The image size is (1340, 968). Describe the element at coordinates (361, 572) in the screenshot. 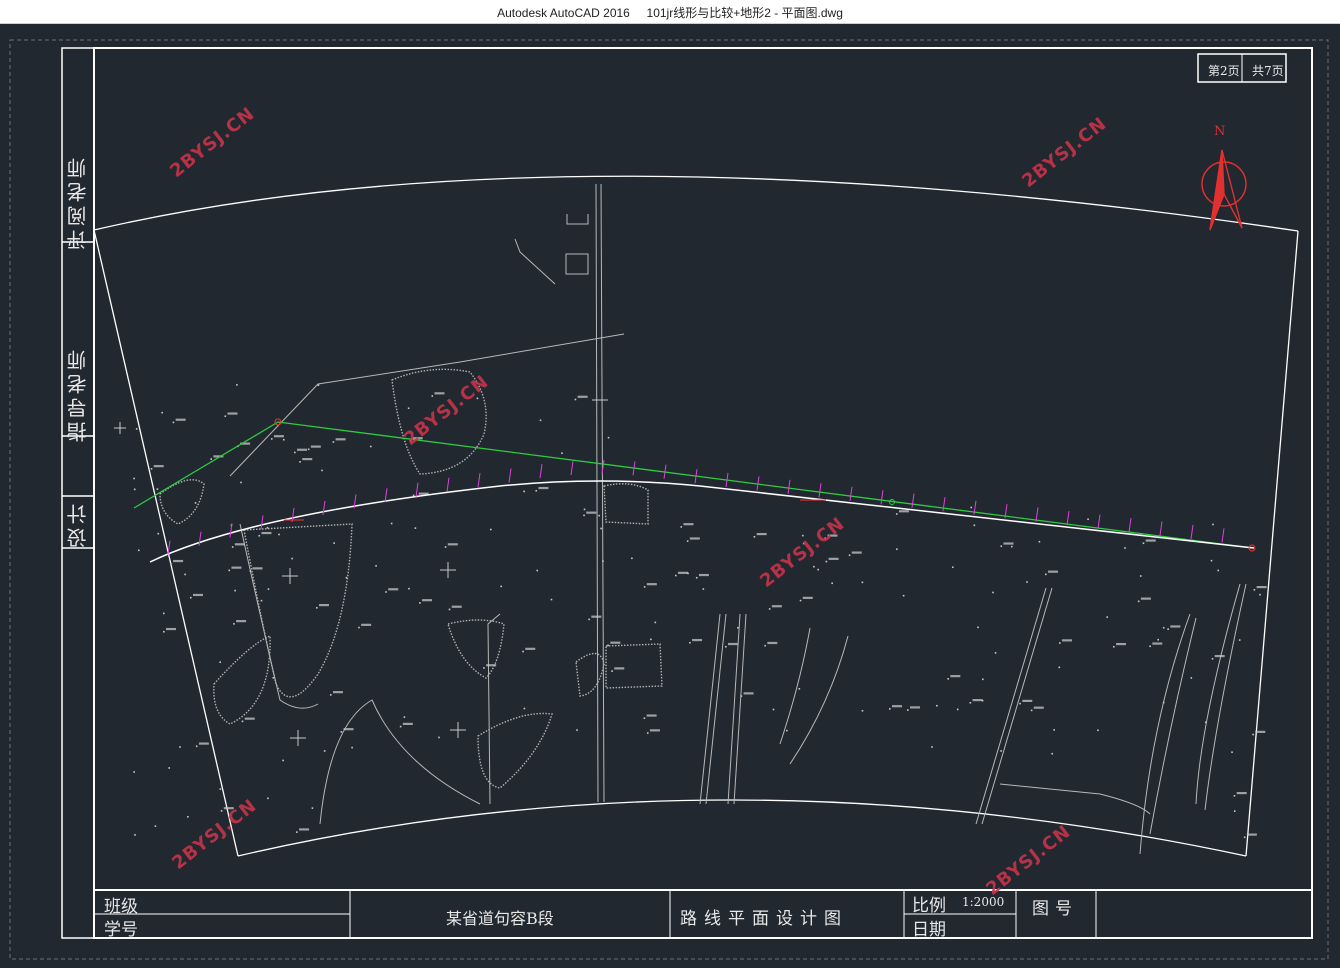

I see `survey-crosses` at that location.